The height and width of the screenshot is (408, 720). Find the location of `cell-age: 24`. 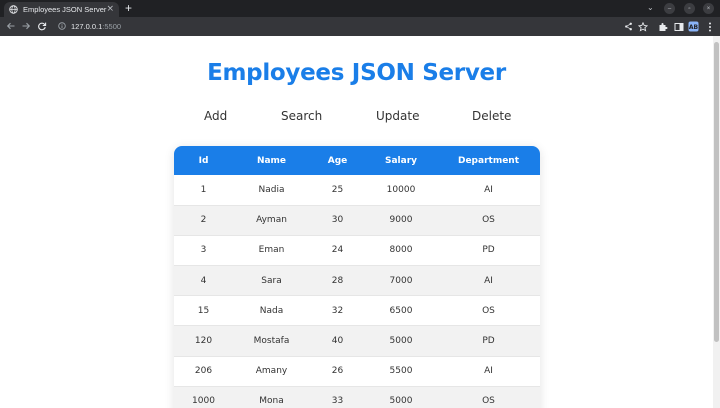

cell-age: 24 is located at coordinates (337, 251).